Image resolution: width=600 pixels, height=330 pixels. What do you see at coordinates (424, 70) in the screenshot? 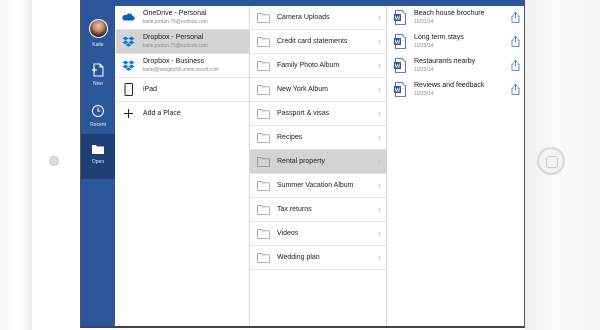
I see `document-date: 10/29/14` at bounding box center [424, 70].